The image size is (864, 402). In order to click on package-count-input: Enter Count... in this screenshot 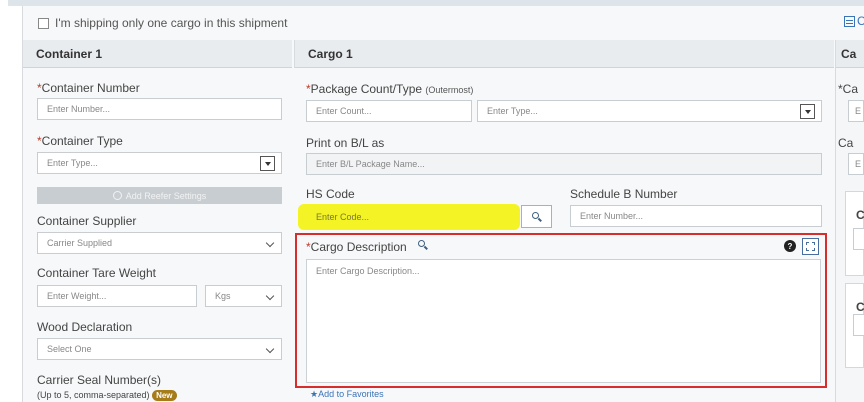, I will do `click(389, 111)`.